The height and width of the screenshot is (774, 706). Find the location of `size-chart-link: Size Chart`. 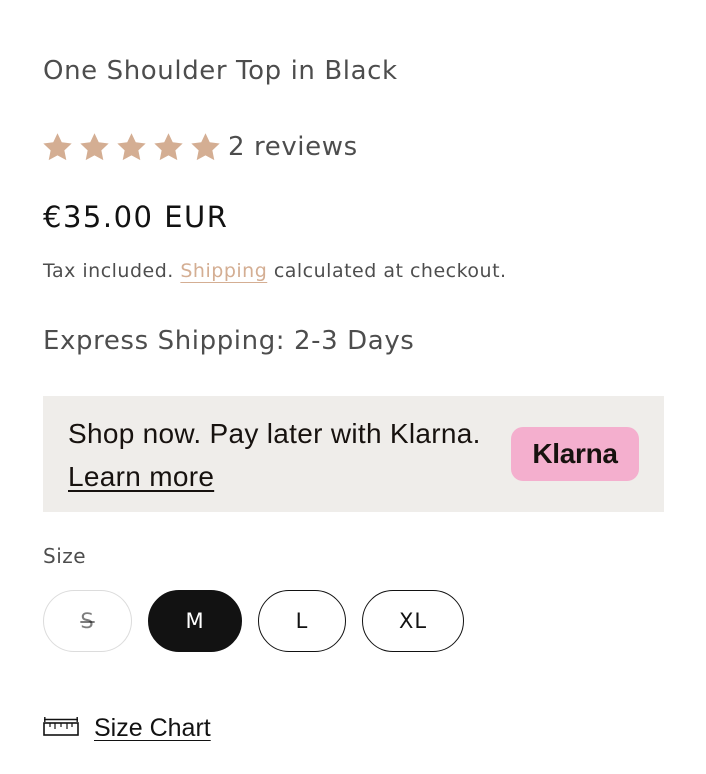

size-chart-link: Size Chart is located at coordinates (127, 728).